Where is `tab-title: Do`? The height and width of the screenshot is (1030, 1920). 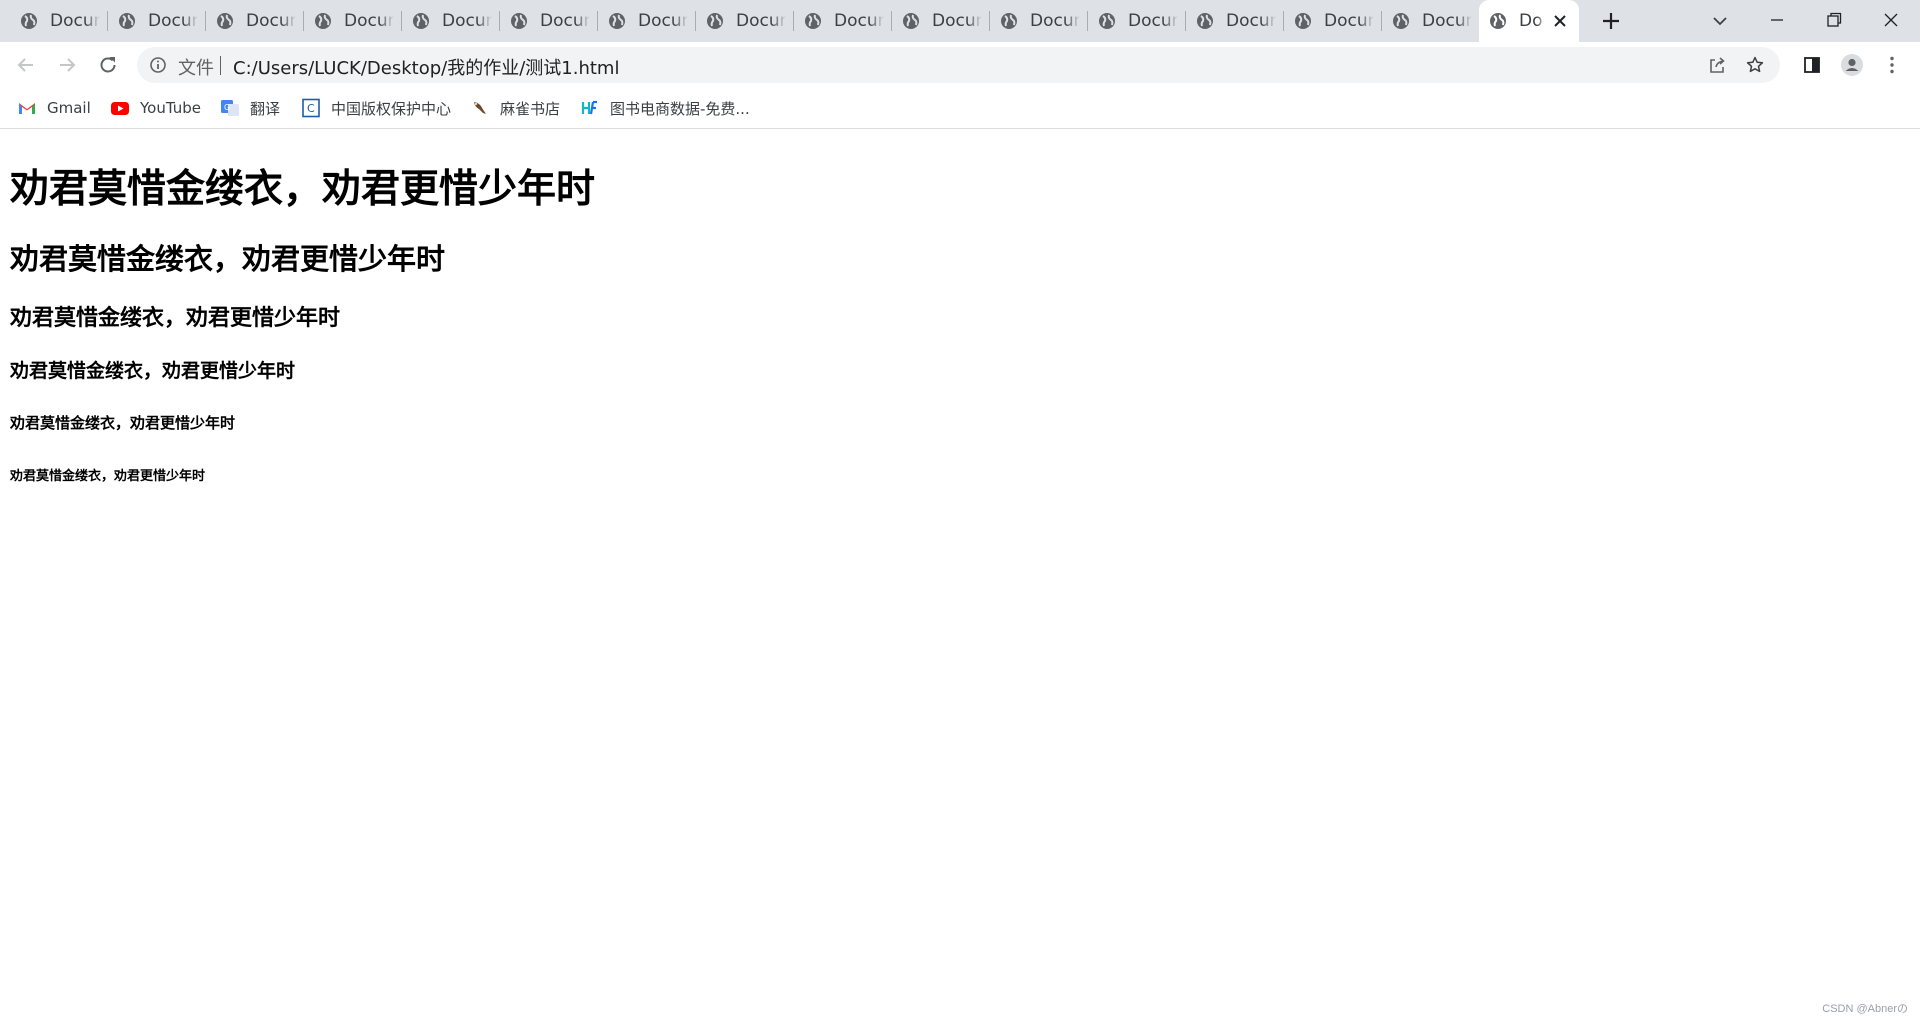 tab-title: Do is located at coordinates (1531, 21).